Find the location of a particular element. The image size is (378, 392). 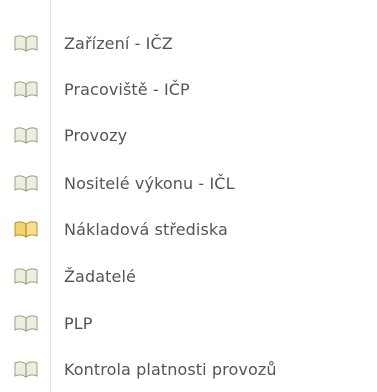

menu-item-label: Nositelé výkonu - IČL is located at coordinates (149, 183).